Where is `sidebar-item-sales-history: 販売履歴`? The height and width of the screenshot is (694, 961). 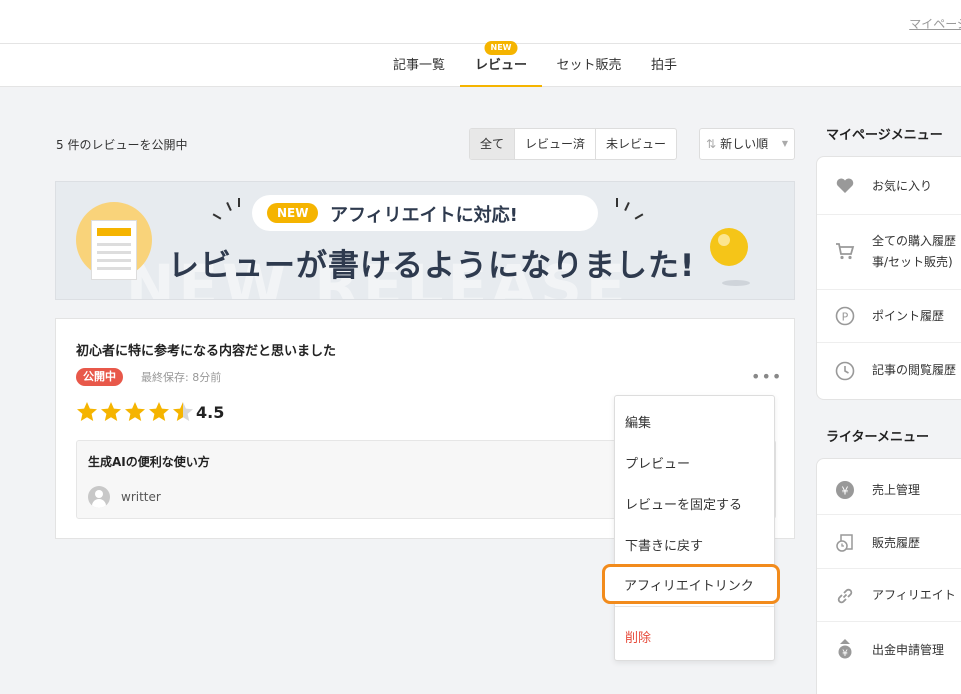 sidebar-item-sales-history: 販売履歴 is located at coordinates (889, 542).